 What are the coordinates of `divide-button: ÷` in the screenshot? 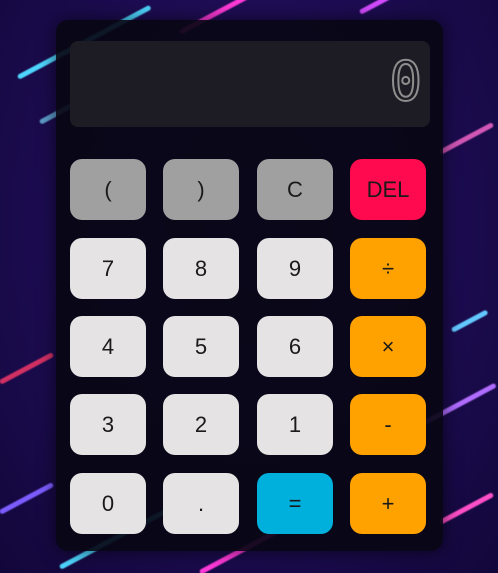 It's located at (388, 268).